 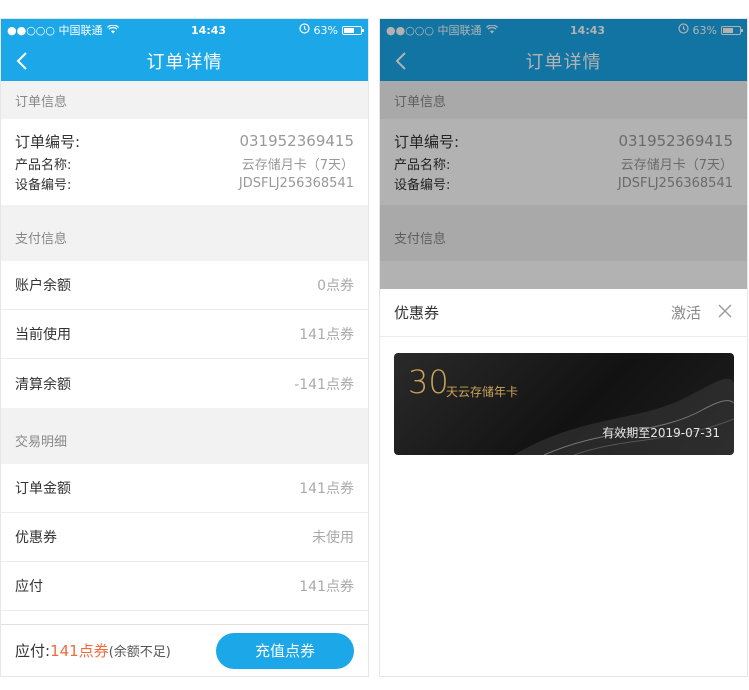 I want to click on row-label: 优惠券, so click(x=36, y=538).